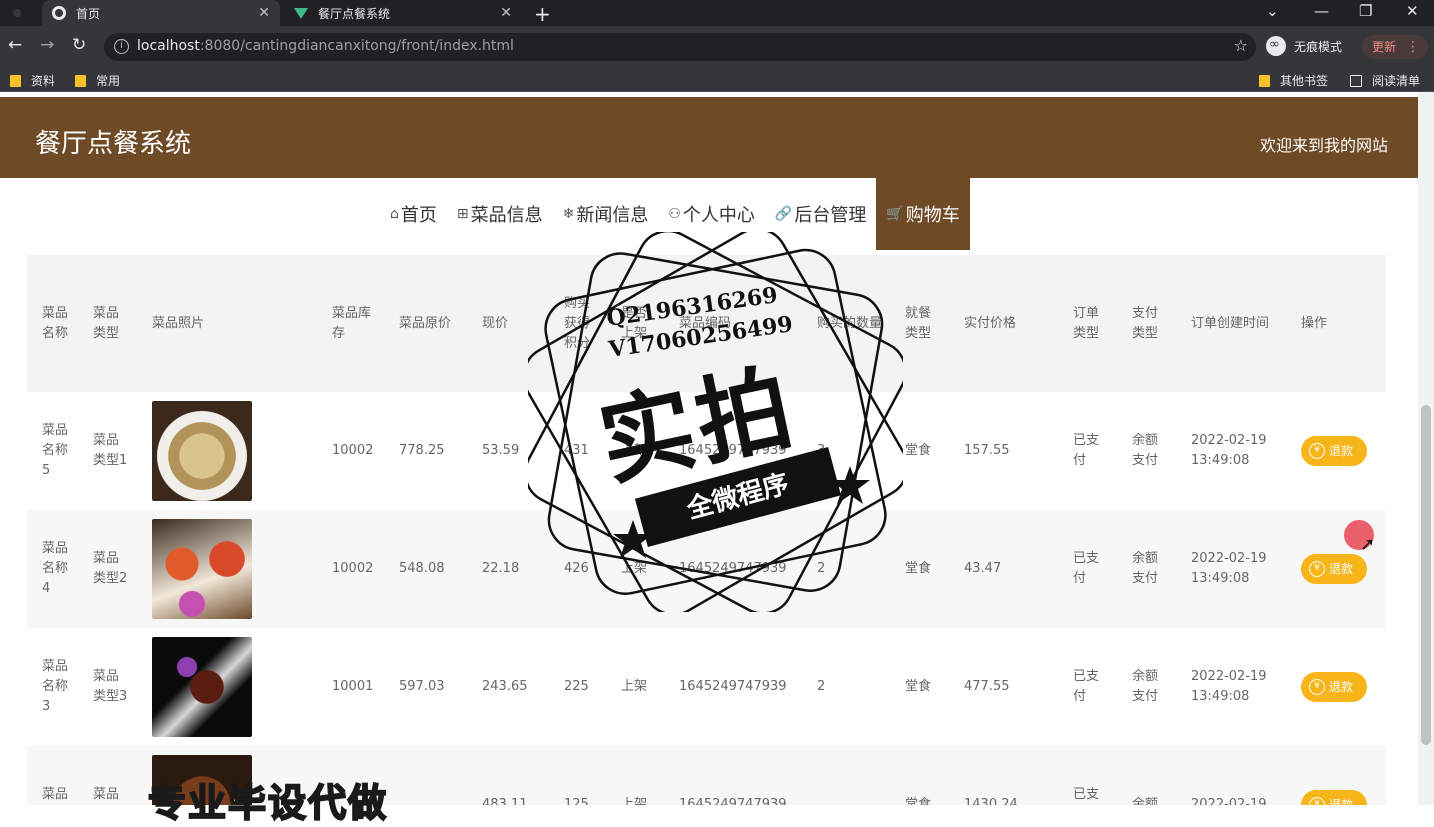 The height and width of the screenshot is (827, 1434). What do you see at coordinates (161, 13) in the screenshot?
I see `tab-home: 首页 ✕` at bounding box center [161, 13].